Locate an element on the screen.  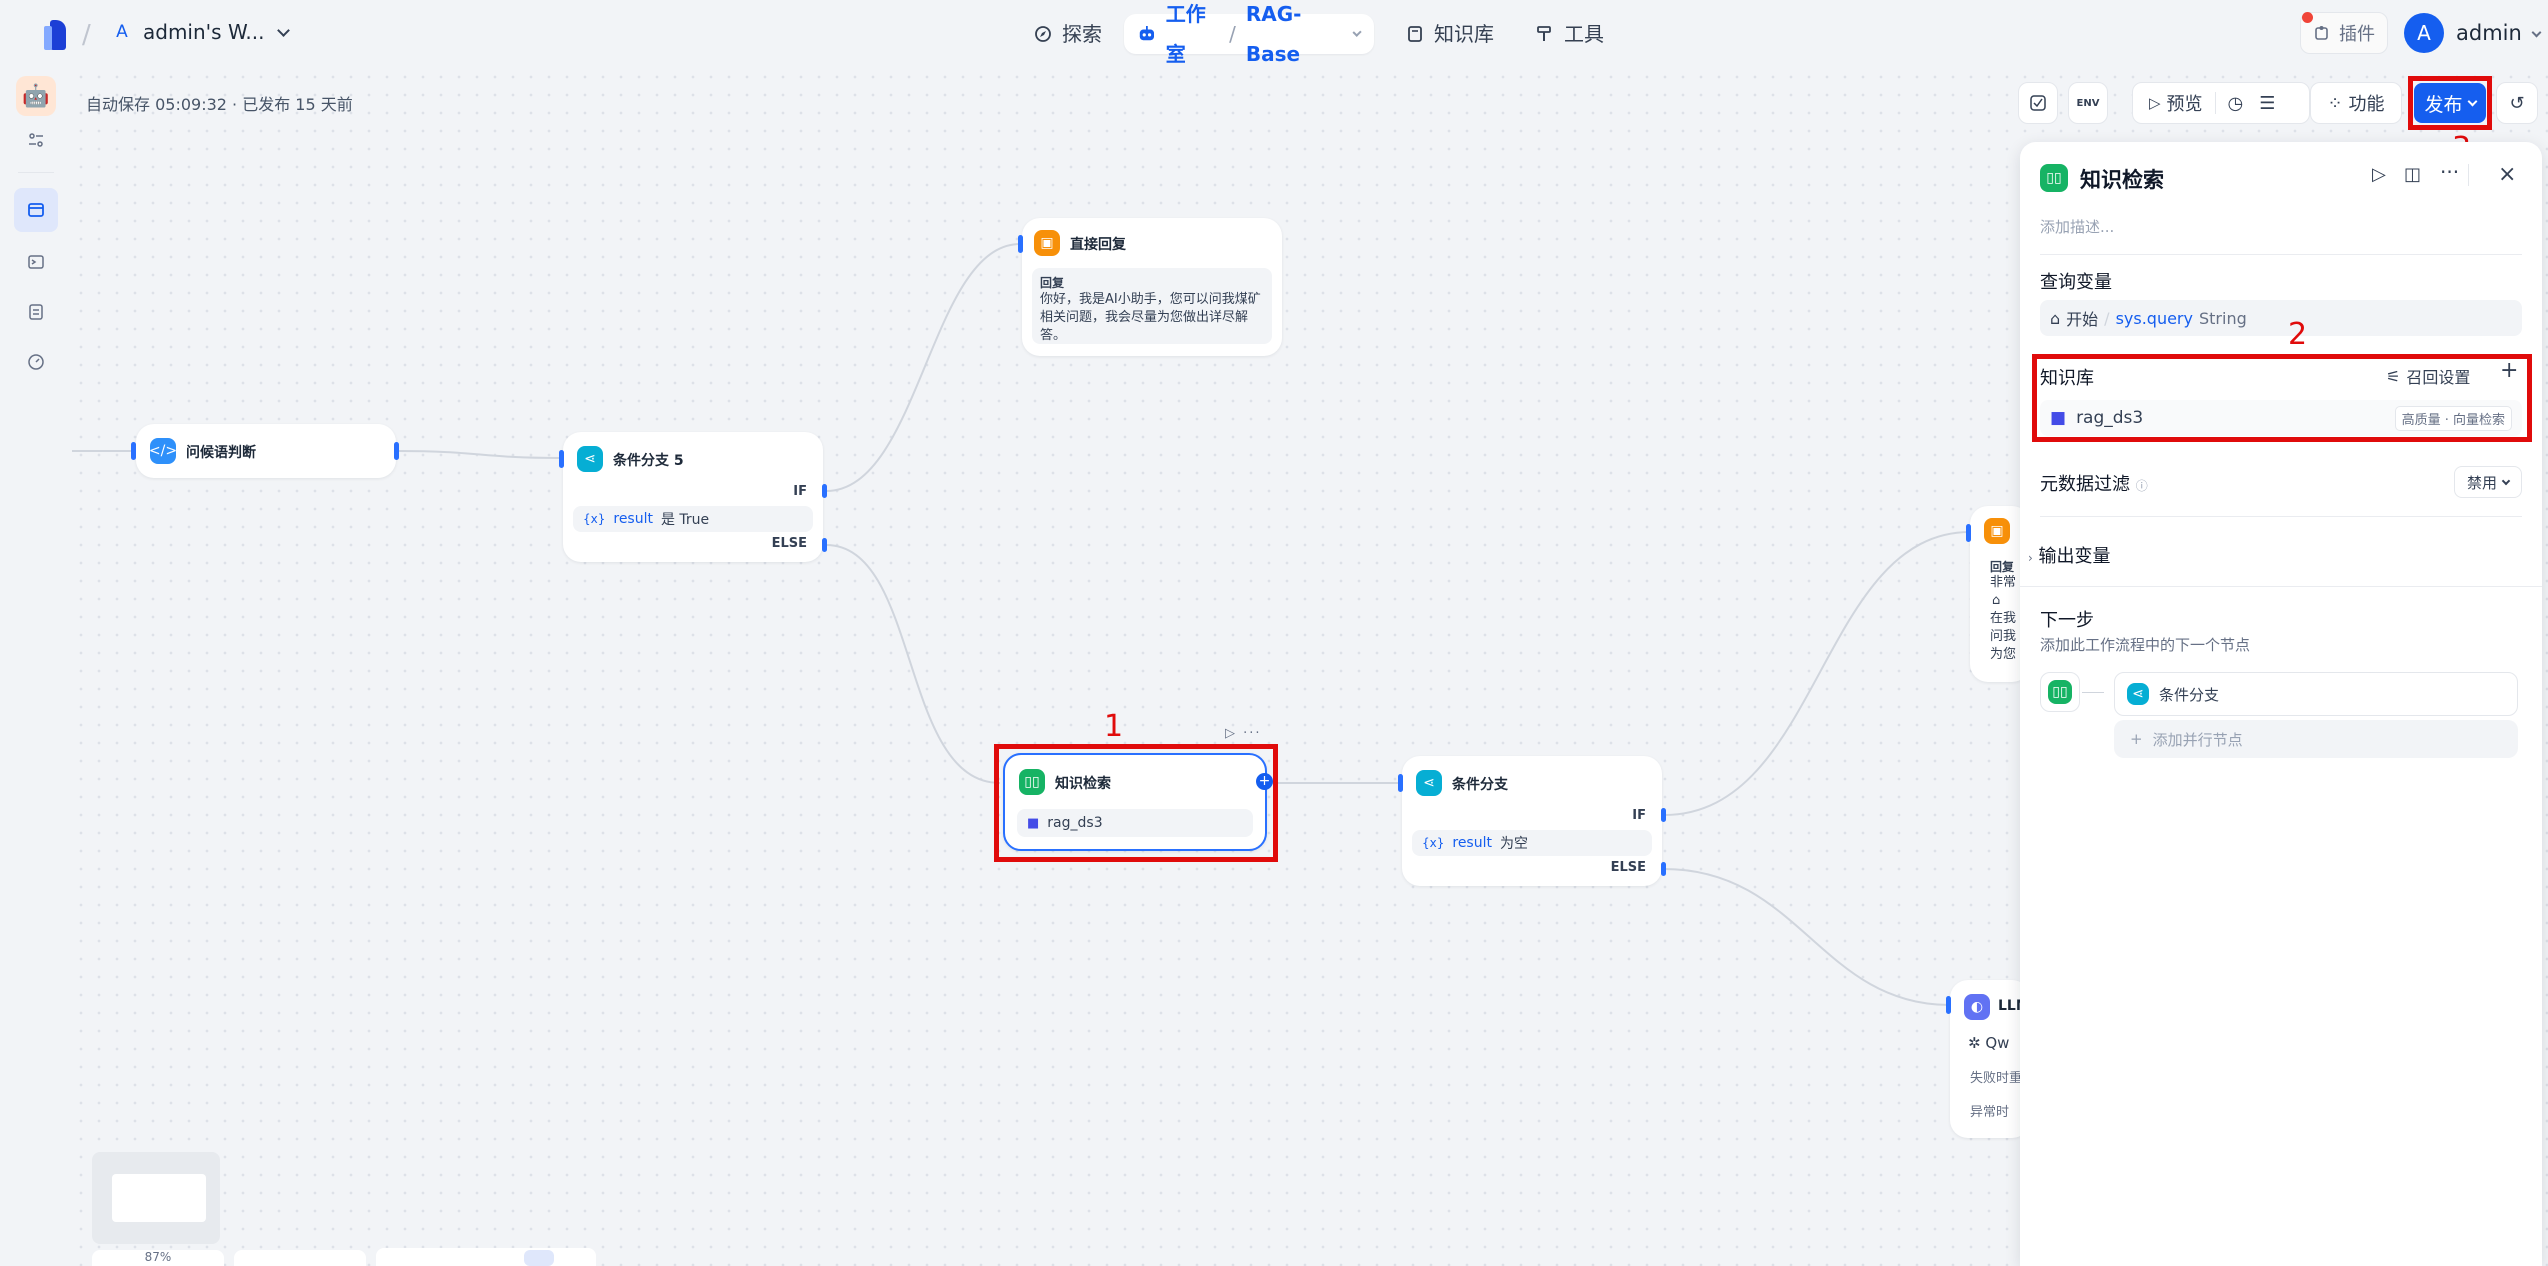
zoom-level: 87% is located at coordinates (158, 1257).